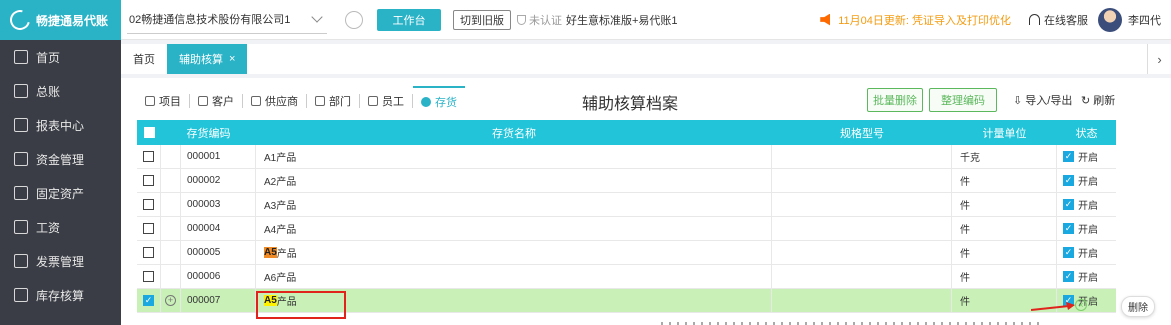 The height and width of the screenshot is (325, 1171). What do you see at coordinates (1058, 20) in the screenshot?
I see `online-service-link: 在线客服` at bounding box center [1058, 20].